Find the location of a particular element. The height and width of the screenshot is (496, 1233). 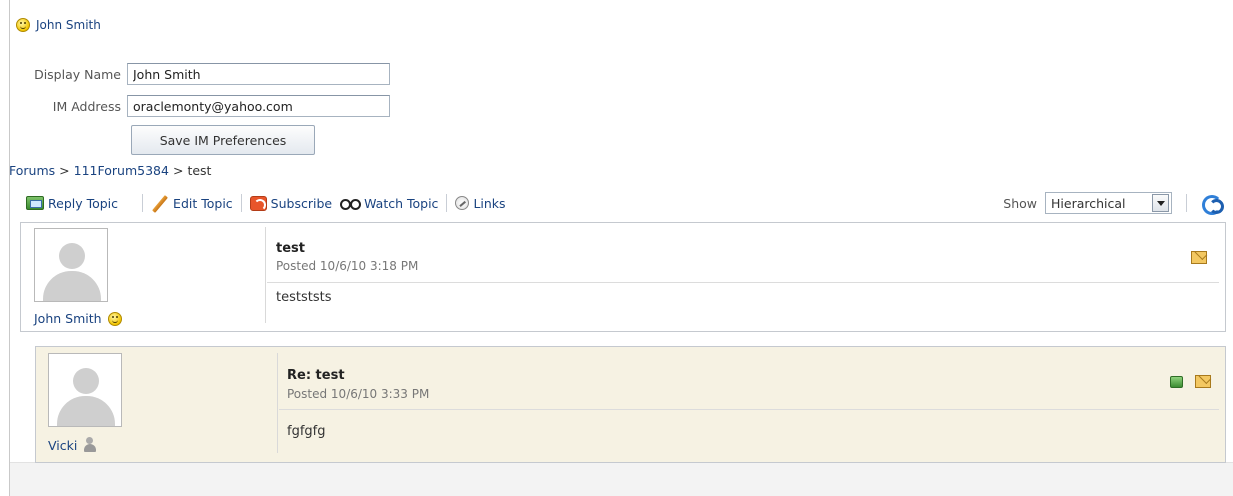

reply-topic-label: Reply Topic is located at coordinates (83, 203).